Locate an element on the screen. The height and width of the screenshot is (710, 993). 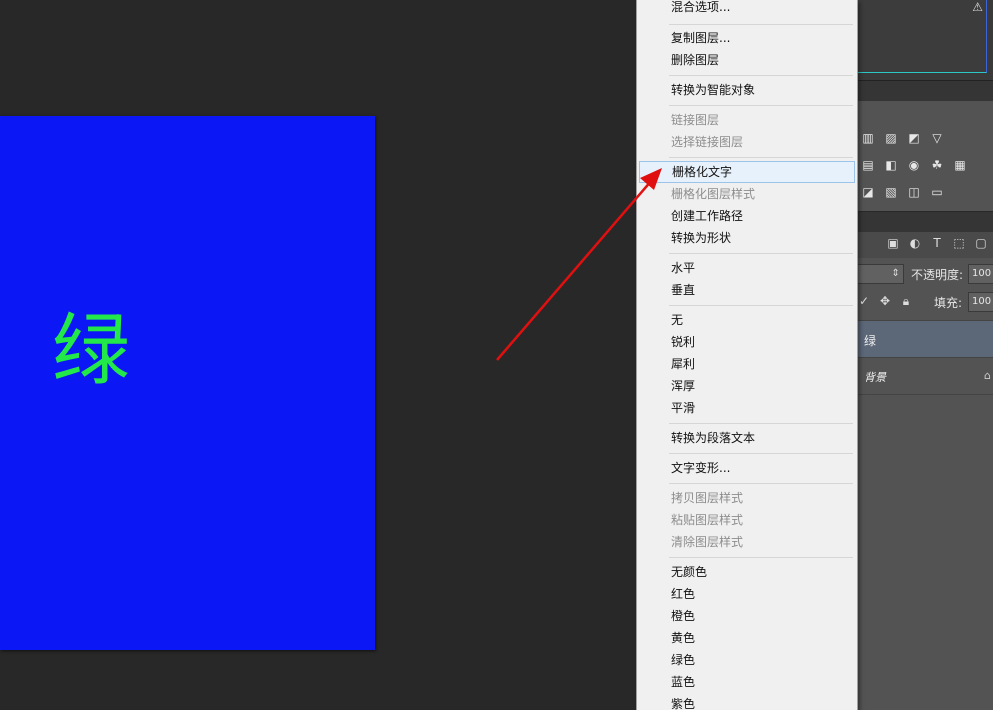
menu-item-color-green: 绿色 is located at coordinates (747, 661).